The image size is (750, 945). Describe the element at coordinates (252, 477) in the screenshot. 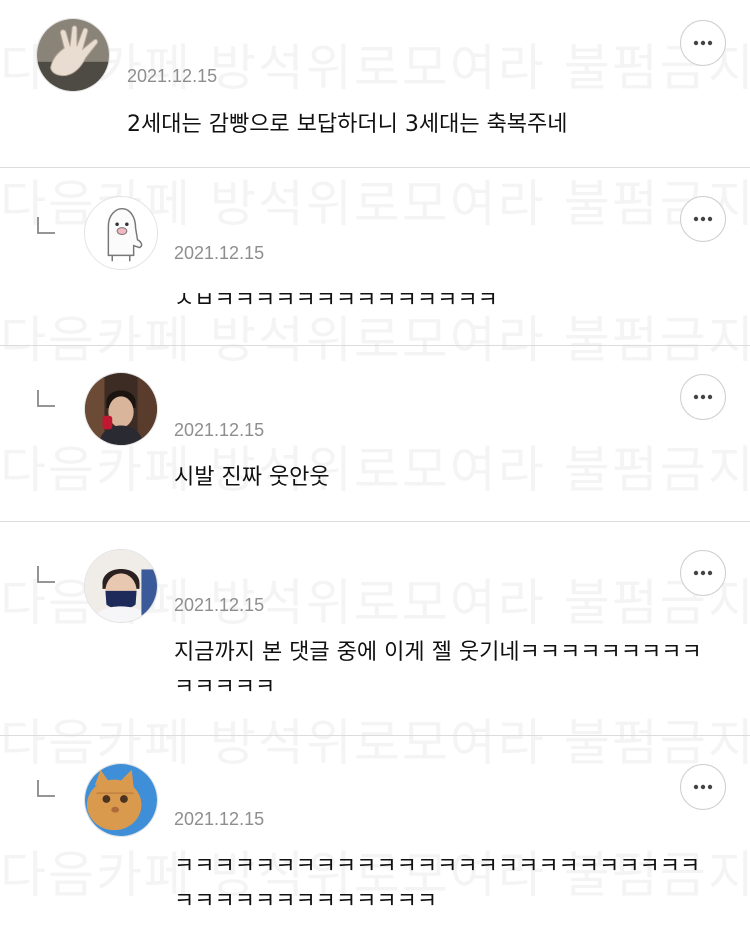

I see `comment-text: 시발 진짜 웃안웃` at that location.